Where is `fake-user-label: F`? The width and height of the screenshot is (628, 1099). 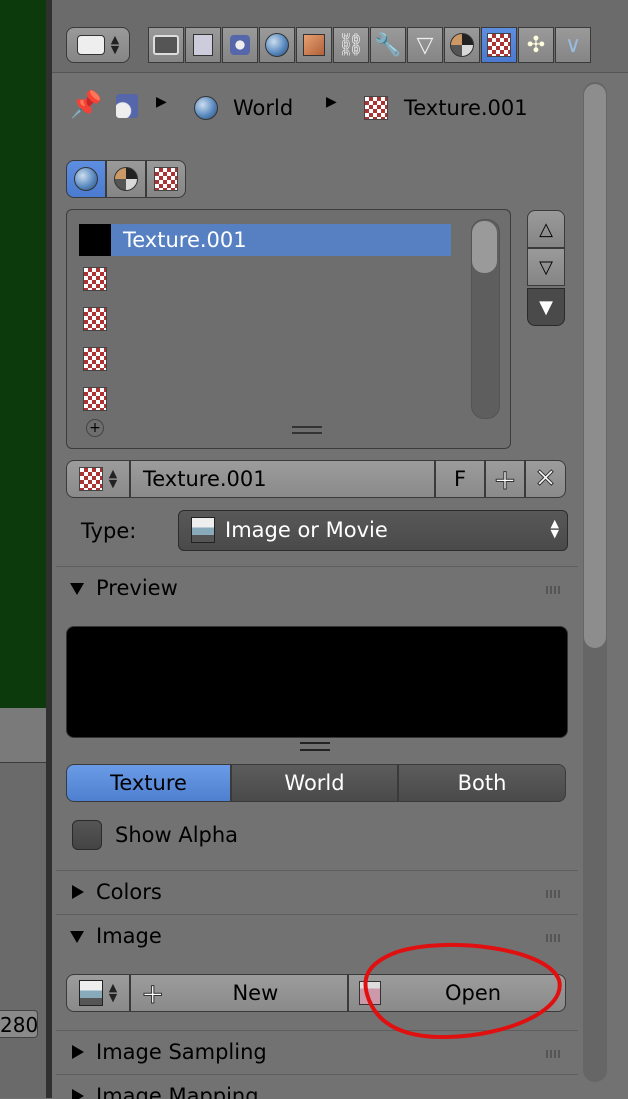
fake-user-label: F is located at coordinates (460, 479).